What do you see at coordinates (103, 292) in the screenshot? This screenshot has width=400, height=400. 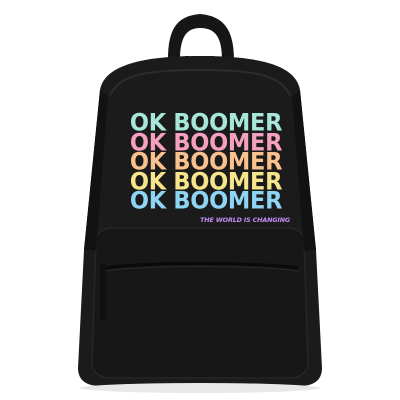 I see `pocket-zipper-pull` at bounding box center [103, 292].